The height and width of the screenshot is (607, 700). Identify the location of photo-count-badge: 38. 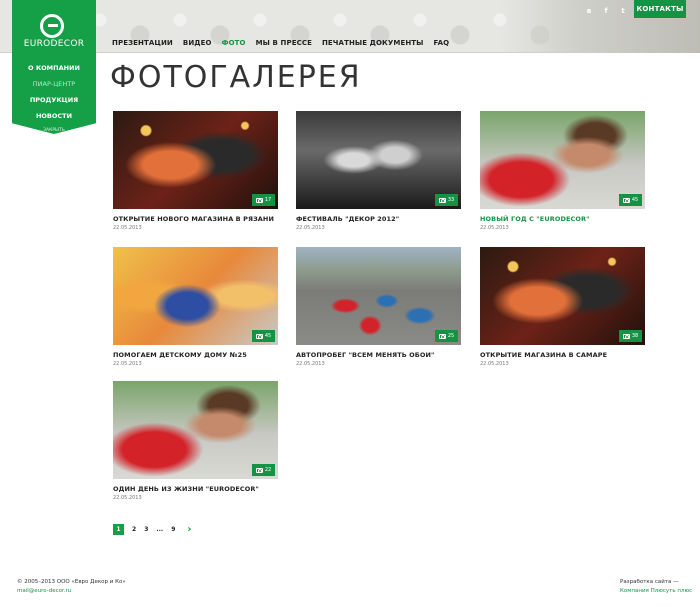
(630, 336).